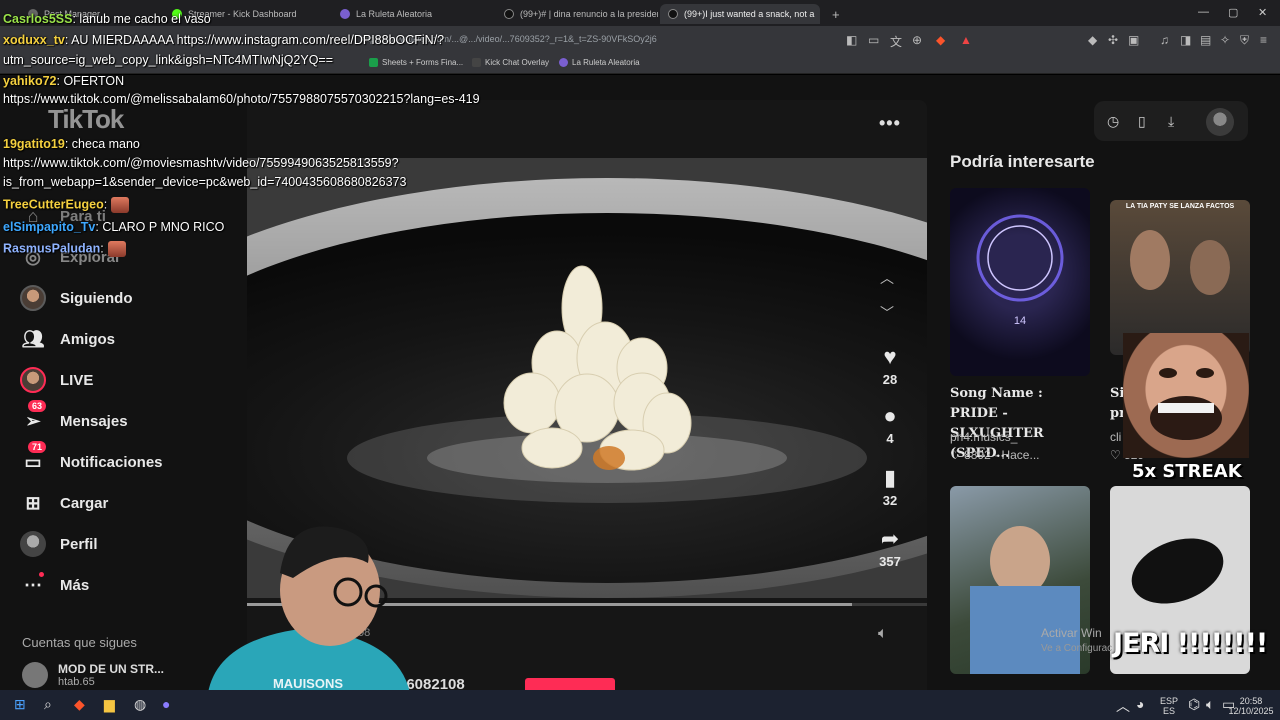  I want to click on card-author: ph4.musics_, so click(983, 437).